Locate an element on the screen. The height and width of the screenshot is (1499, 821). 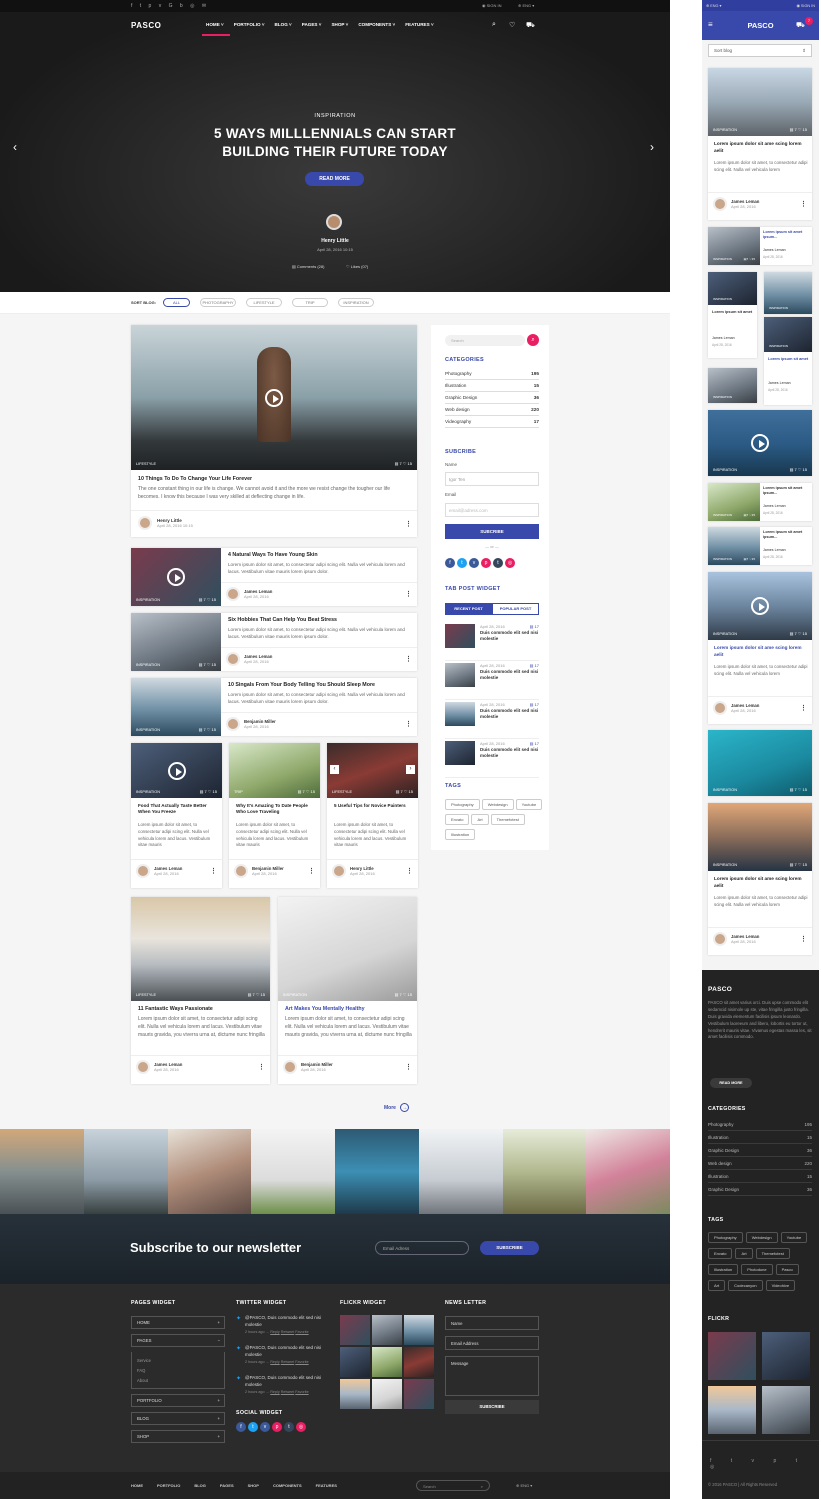
newsletter-subscribe-button: SUBSCRIBE is located at coordinates (509, 1248).